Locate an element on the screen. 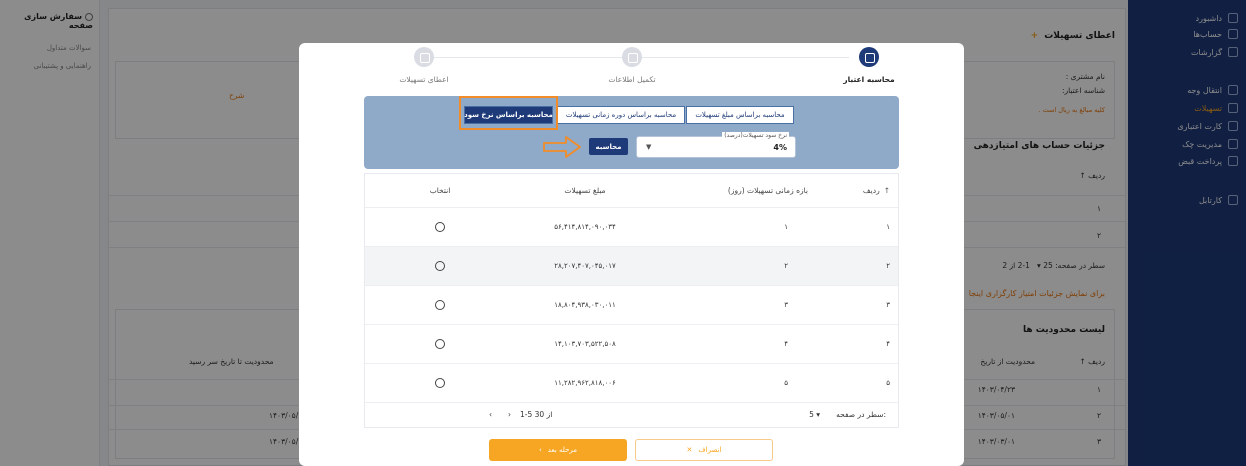 This screenshot has width=1246, height=466. mode-by-period: محاسبه براساس دوره زمانی تسهیلات is located at coordinates (621, 115).